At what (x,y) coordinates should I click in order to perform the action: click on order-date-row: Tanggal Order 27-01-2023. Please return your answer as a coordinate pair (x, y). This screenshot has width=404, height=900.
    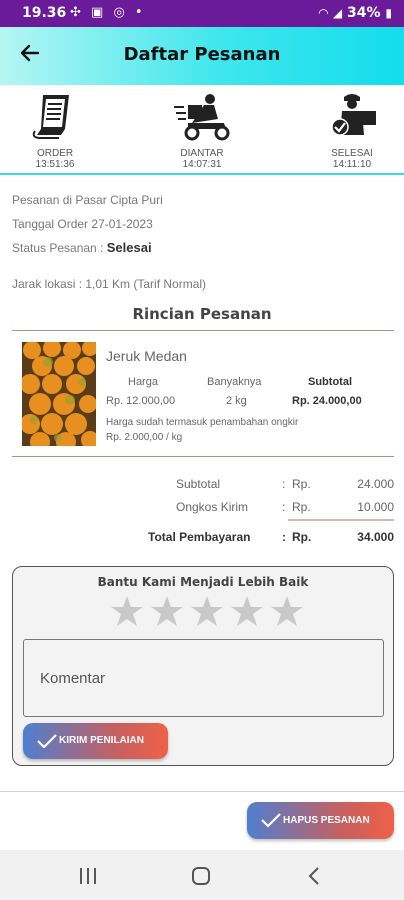
    Looking at the image, I should click on (82, 224).